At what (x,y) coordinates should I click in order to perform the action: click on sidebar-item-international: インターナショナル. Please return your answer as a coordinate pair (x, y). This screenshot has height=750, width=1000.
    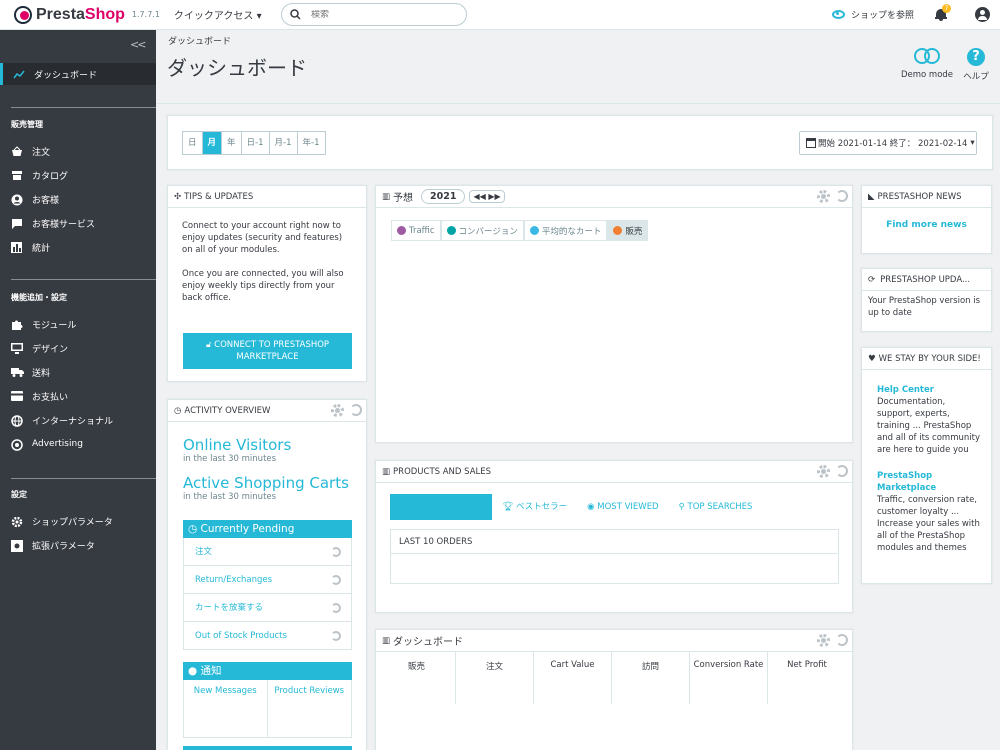
    Looking at the image, I should click on (62, 420).